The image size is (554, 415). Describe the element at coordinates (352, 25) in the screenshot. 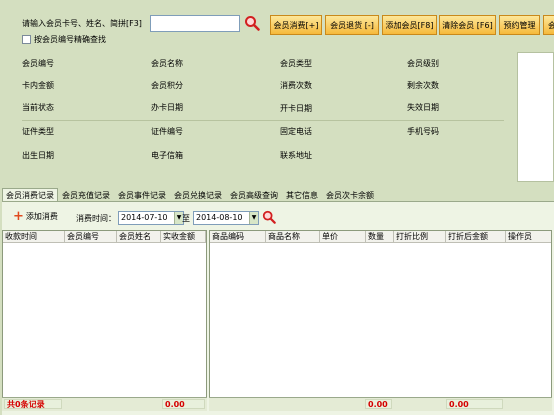

I see `return-button: 会员退货 [-]` at that location.